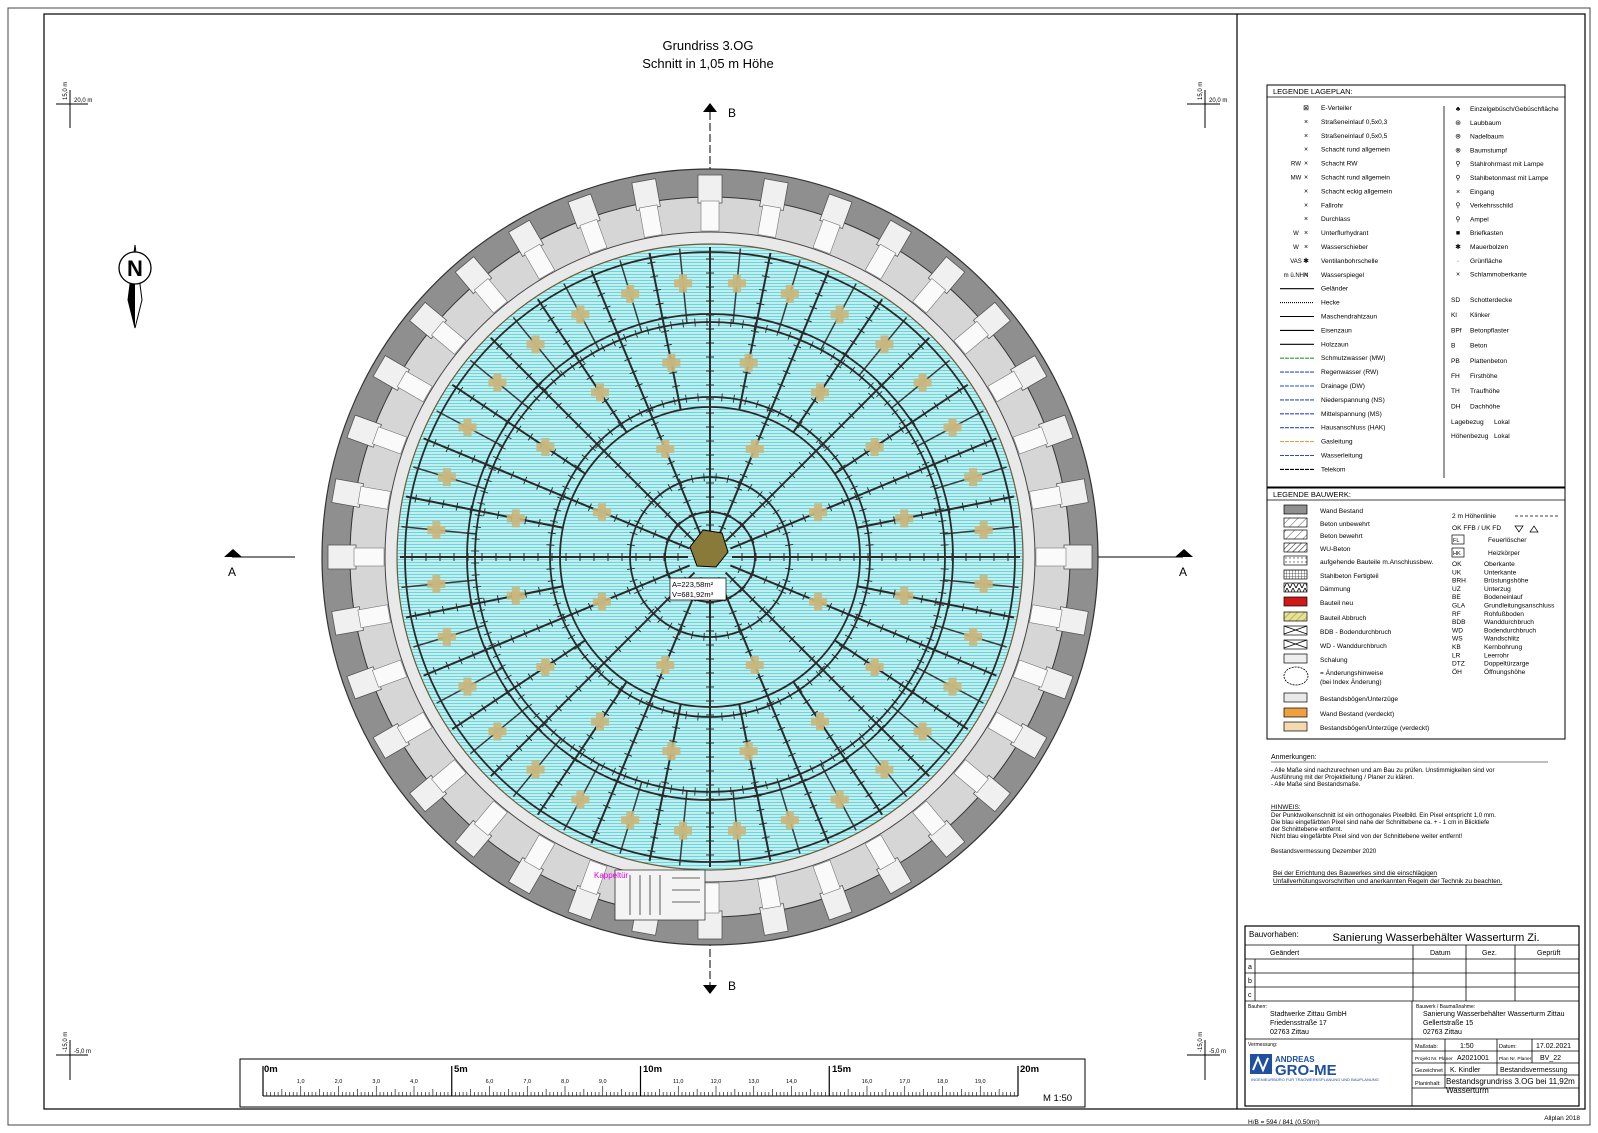 The width and height of the screenshot is (1598, 1133). Describe the element at coordinates (1428, 1084) in the screenshot. I see `tb-planinhalt-label: Planinhalt:` at that location.